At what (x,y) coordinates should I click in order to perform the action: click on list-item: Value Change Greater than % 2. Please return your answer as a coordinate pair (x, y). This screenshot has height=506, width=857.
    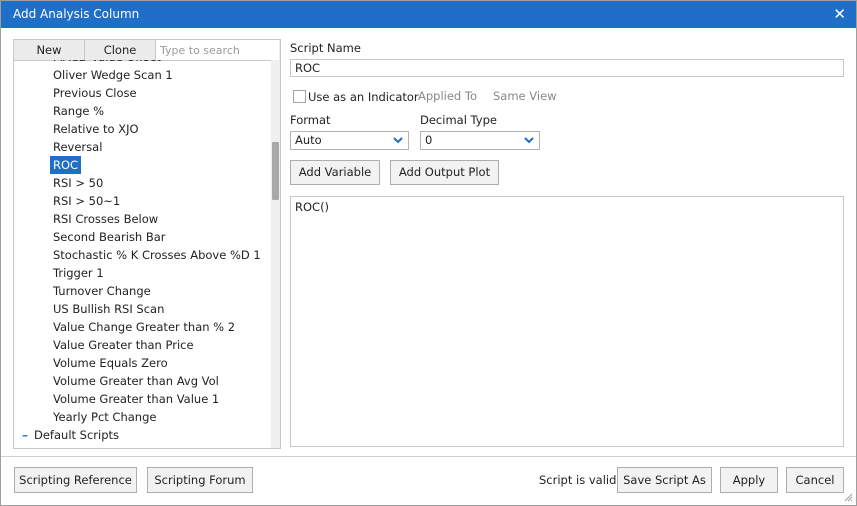
    Looking at the image, I should click on (142, 327).